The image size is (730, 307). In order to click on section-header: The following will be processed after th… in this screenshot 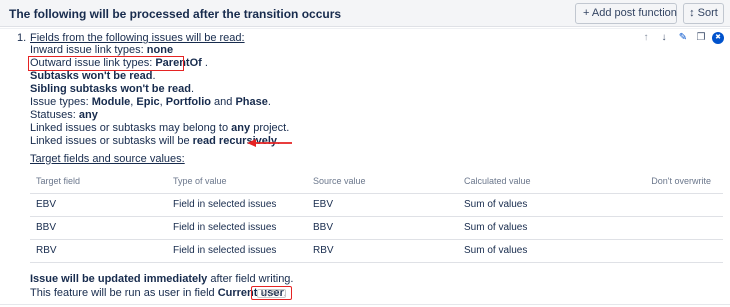, I will do `click(365, 13)`.